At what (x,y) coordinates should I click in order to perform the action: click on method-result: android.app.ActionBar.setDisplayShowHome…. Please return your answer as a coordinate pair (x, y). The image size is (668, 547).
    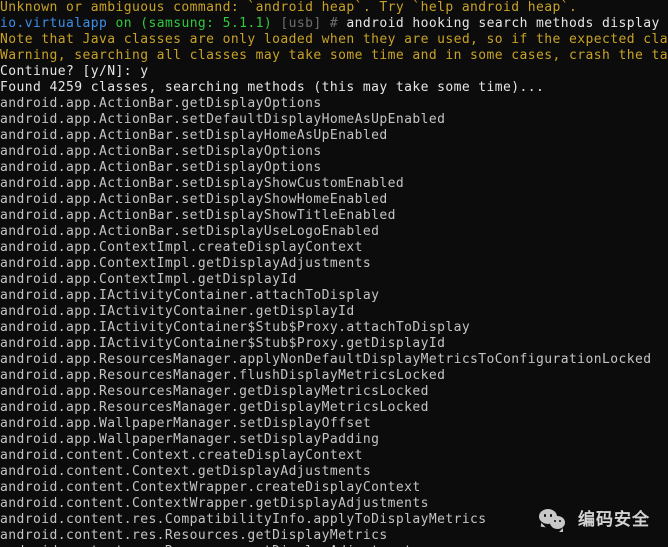
    Looking at the image, I should click on (334, 200).